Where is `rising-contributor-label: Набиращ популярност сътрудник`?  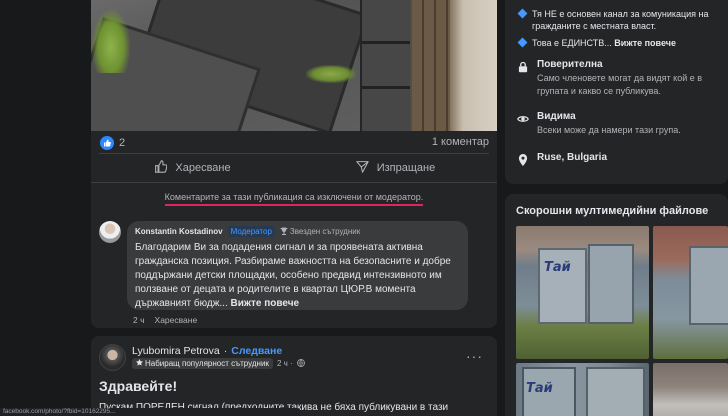
rising-contributor-label: Набиращ популярност сътрудник is located at coordinates (207, 363).